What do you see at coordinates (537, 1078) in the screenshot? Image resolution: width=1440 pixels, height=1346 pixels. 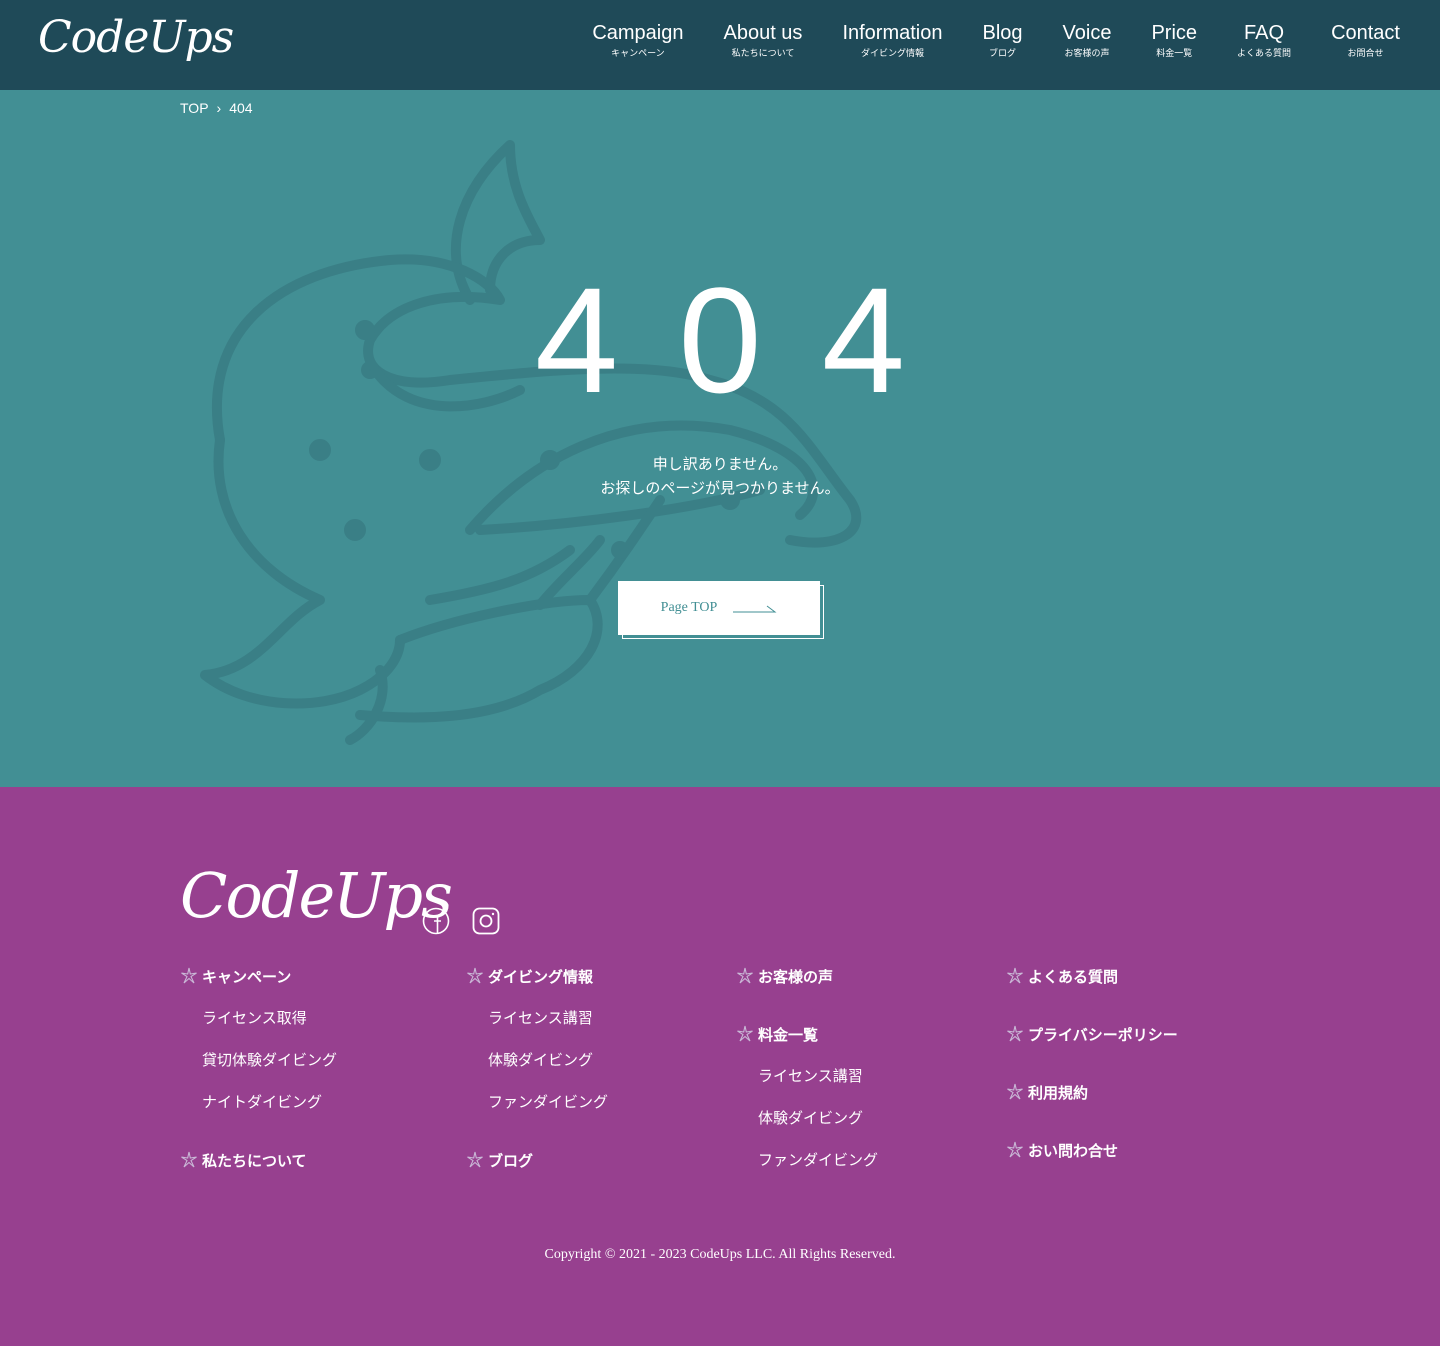 I see `footer-col-2: ダイビング情報 ライセンス講習 体験ダイビング ファンダイビング ブログ` at bounding box center [537, 1078].